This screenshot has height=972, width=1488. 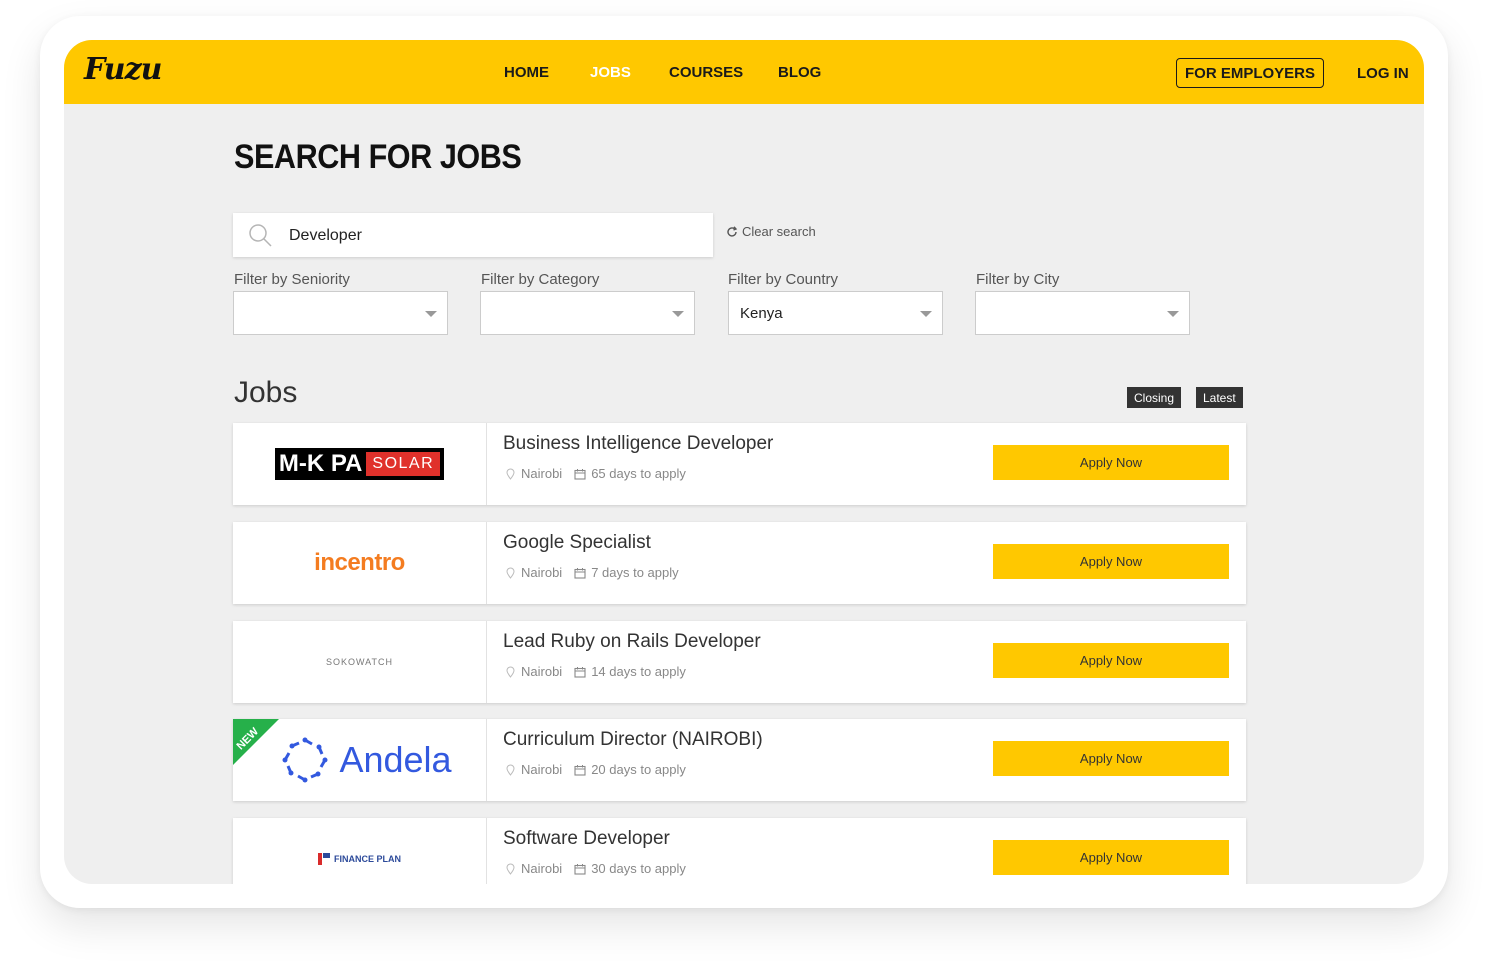 I want to click on company-logo-sokowatch: SOKOWATCH, so click(x=360, y=662).